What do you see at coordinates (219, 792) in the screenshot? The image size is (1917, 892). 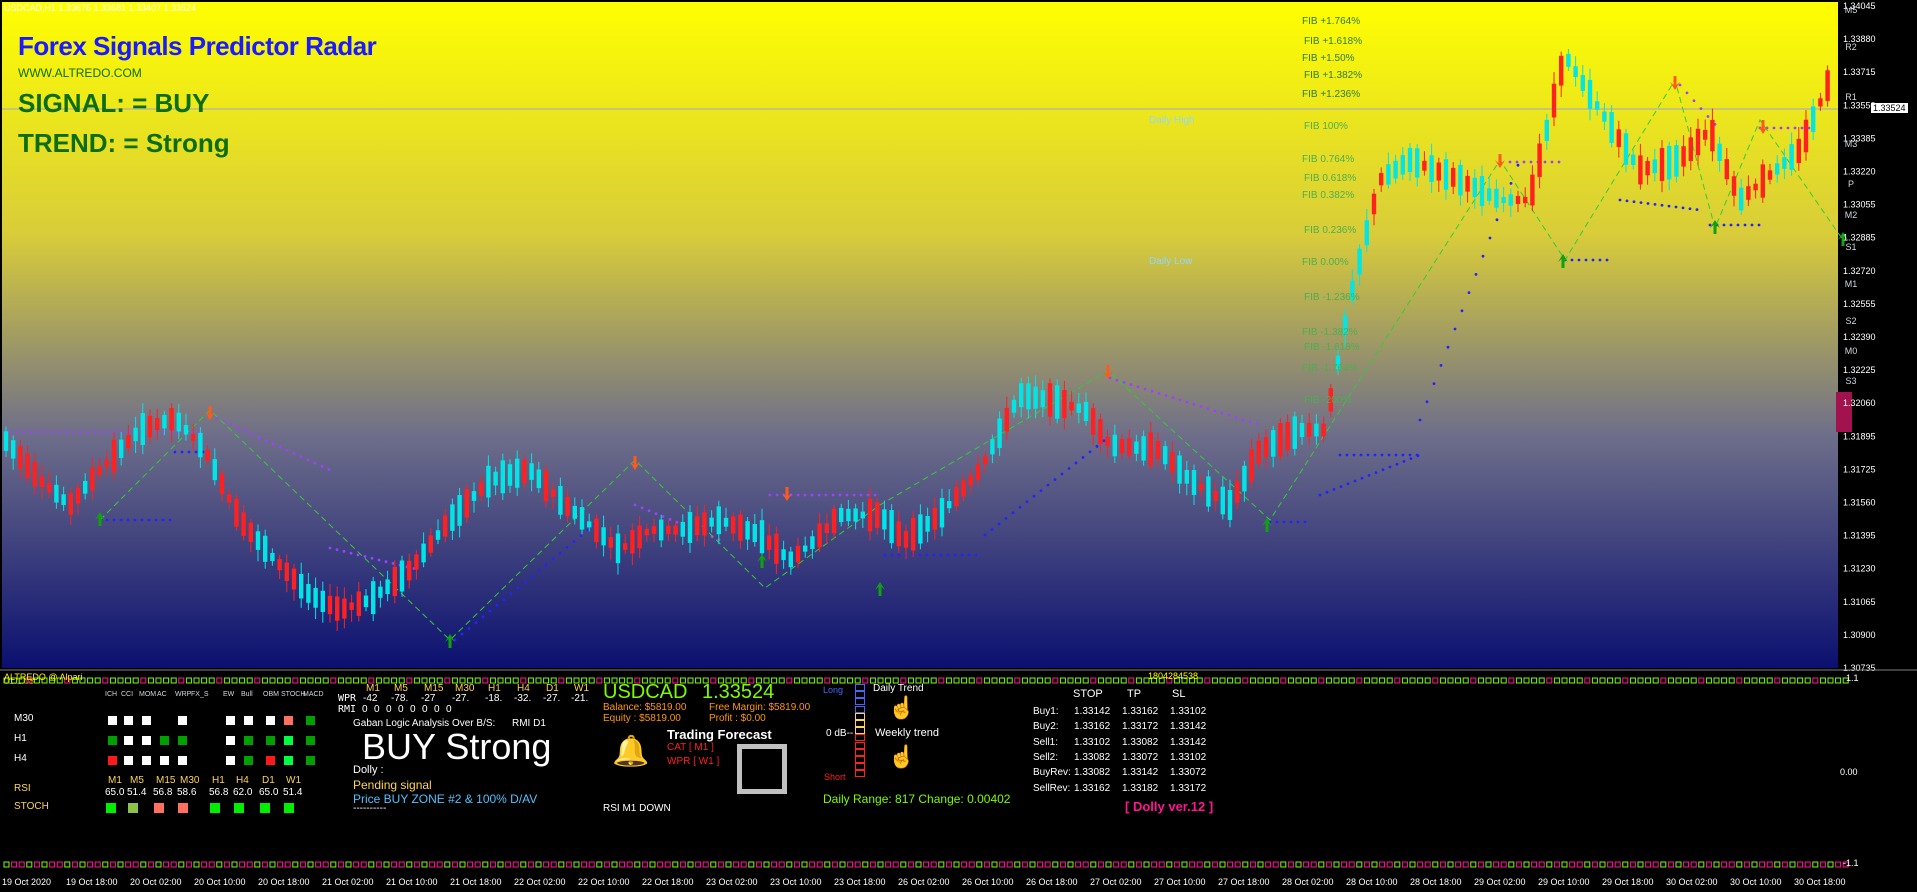 I see `rsi-value: 56.8` at bounding box center [219, 792].